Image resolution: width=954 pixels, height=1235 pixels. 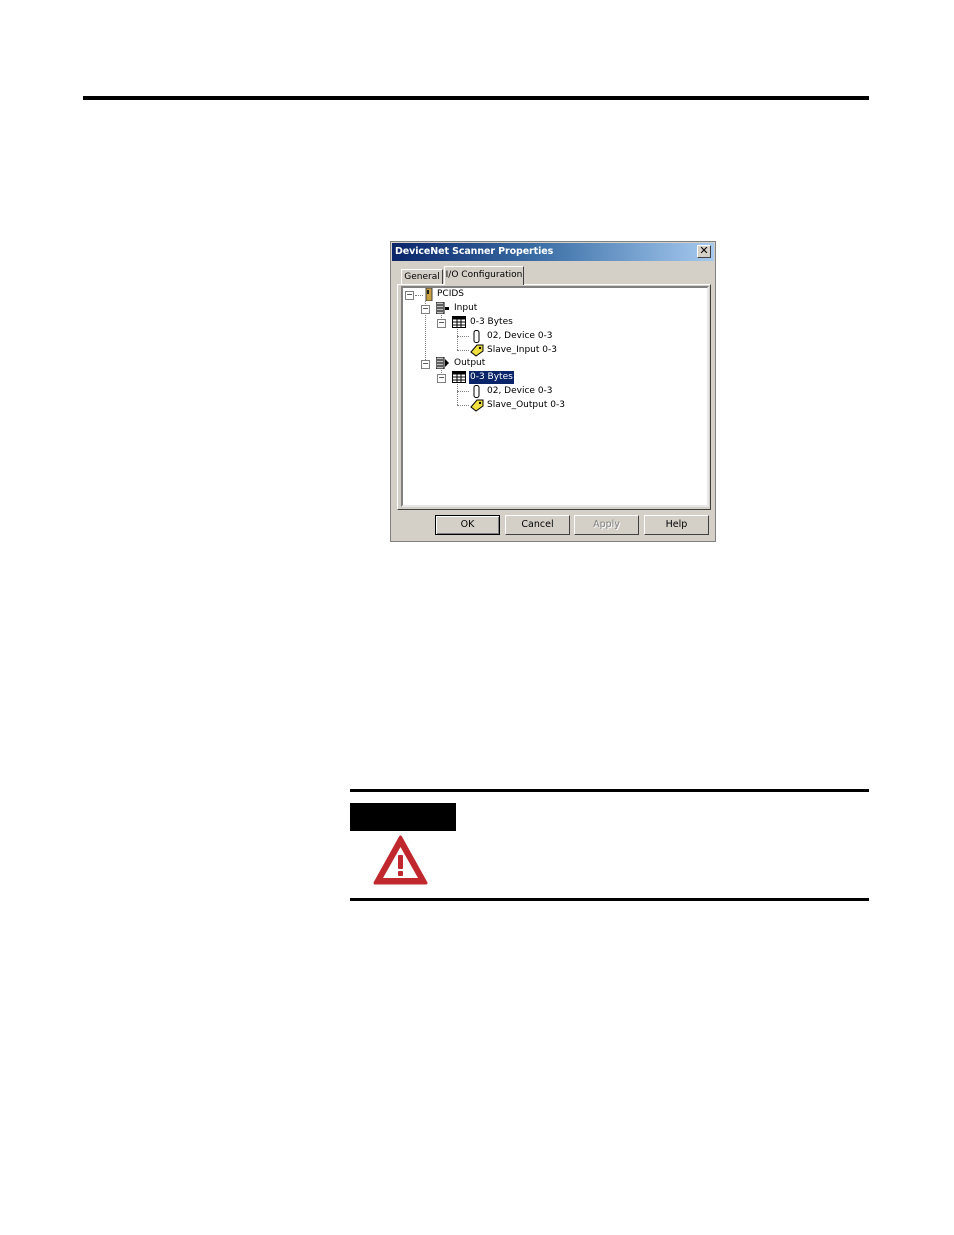 What do you see at coordinates (476, 98) in the screenshot?
I see `header-rule` at bounding box center [476, 98].